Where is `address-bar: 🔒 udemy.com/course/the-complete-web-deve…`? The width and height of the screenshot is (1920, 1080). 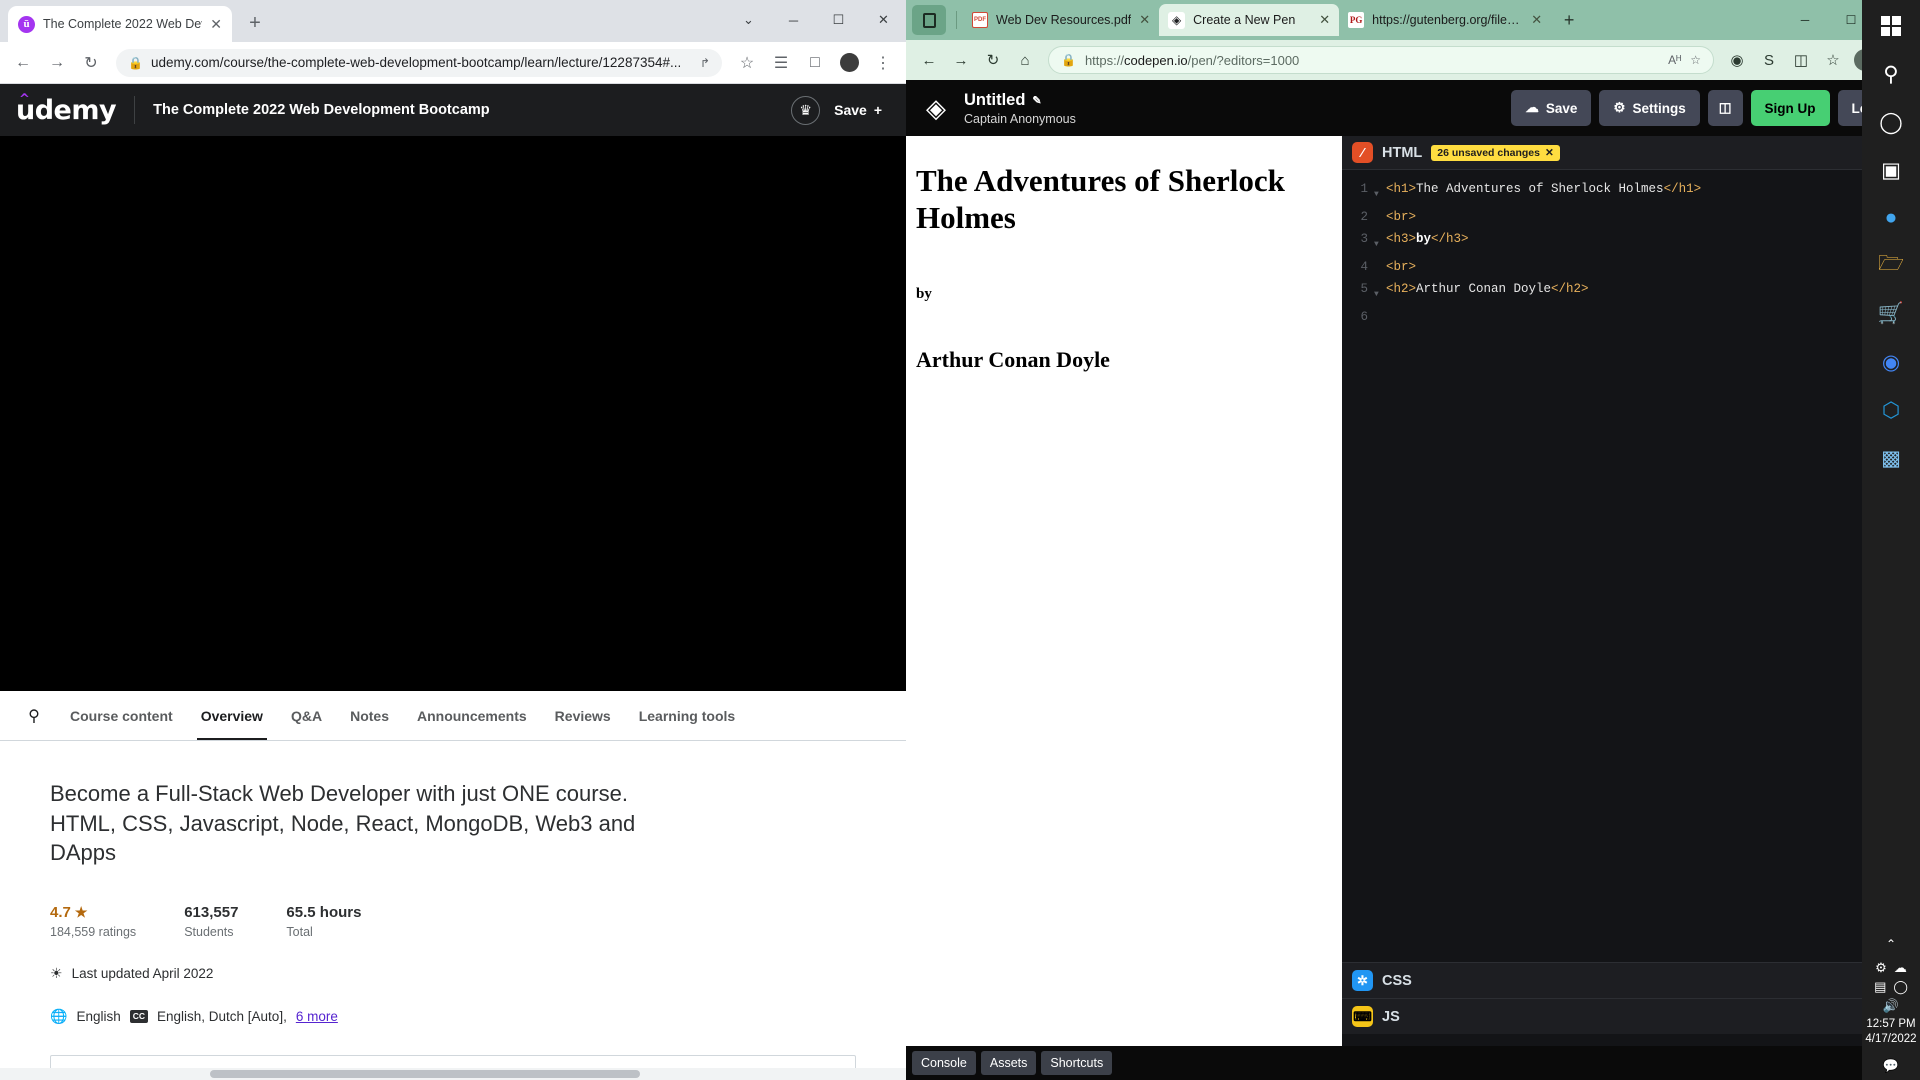 address-bar: 🔒 udemy.com/course/the-complete-web-deve… is located at coordinates (419, 62).